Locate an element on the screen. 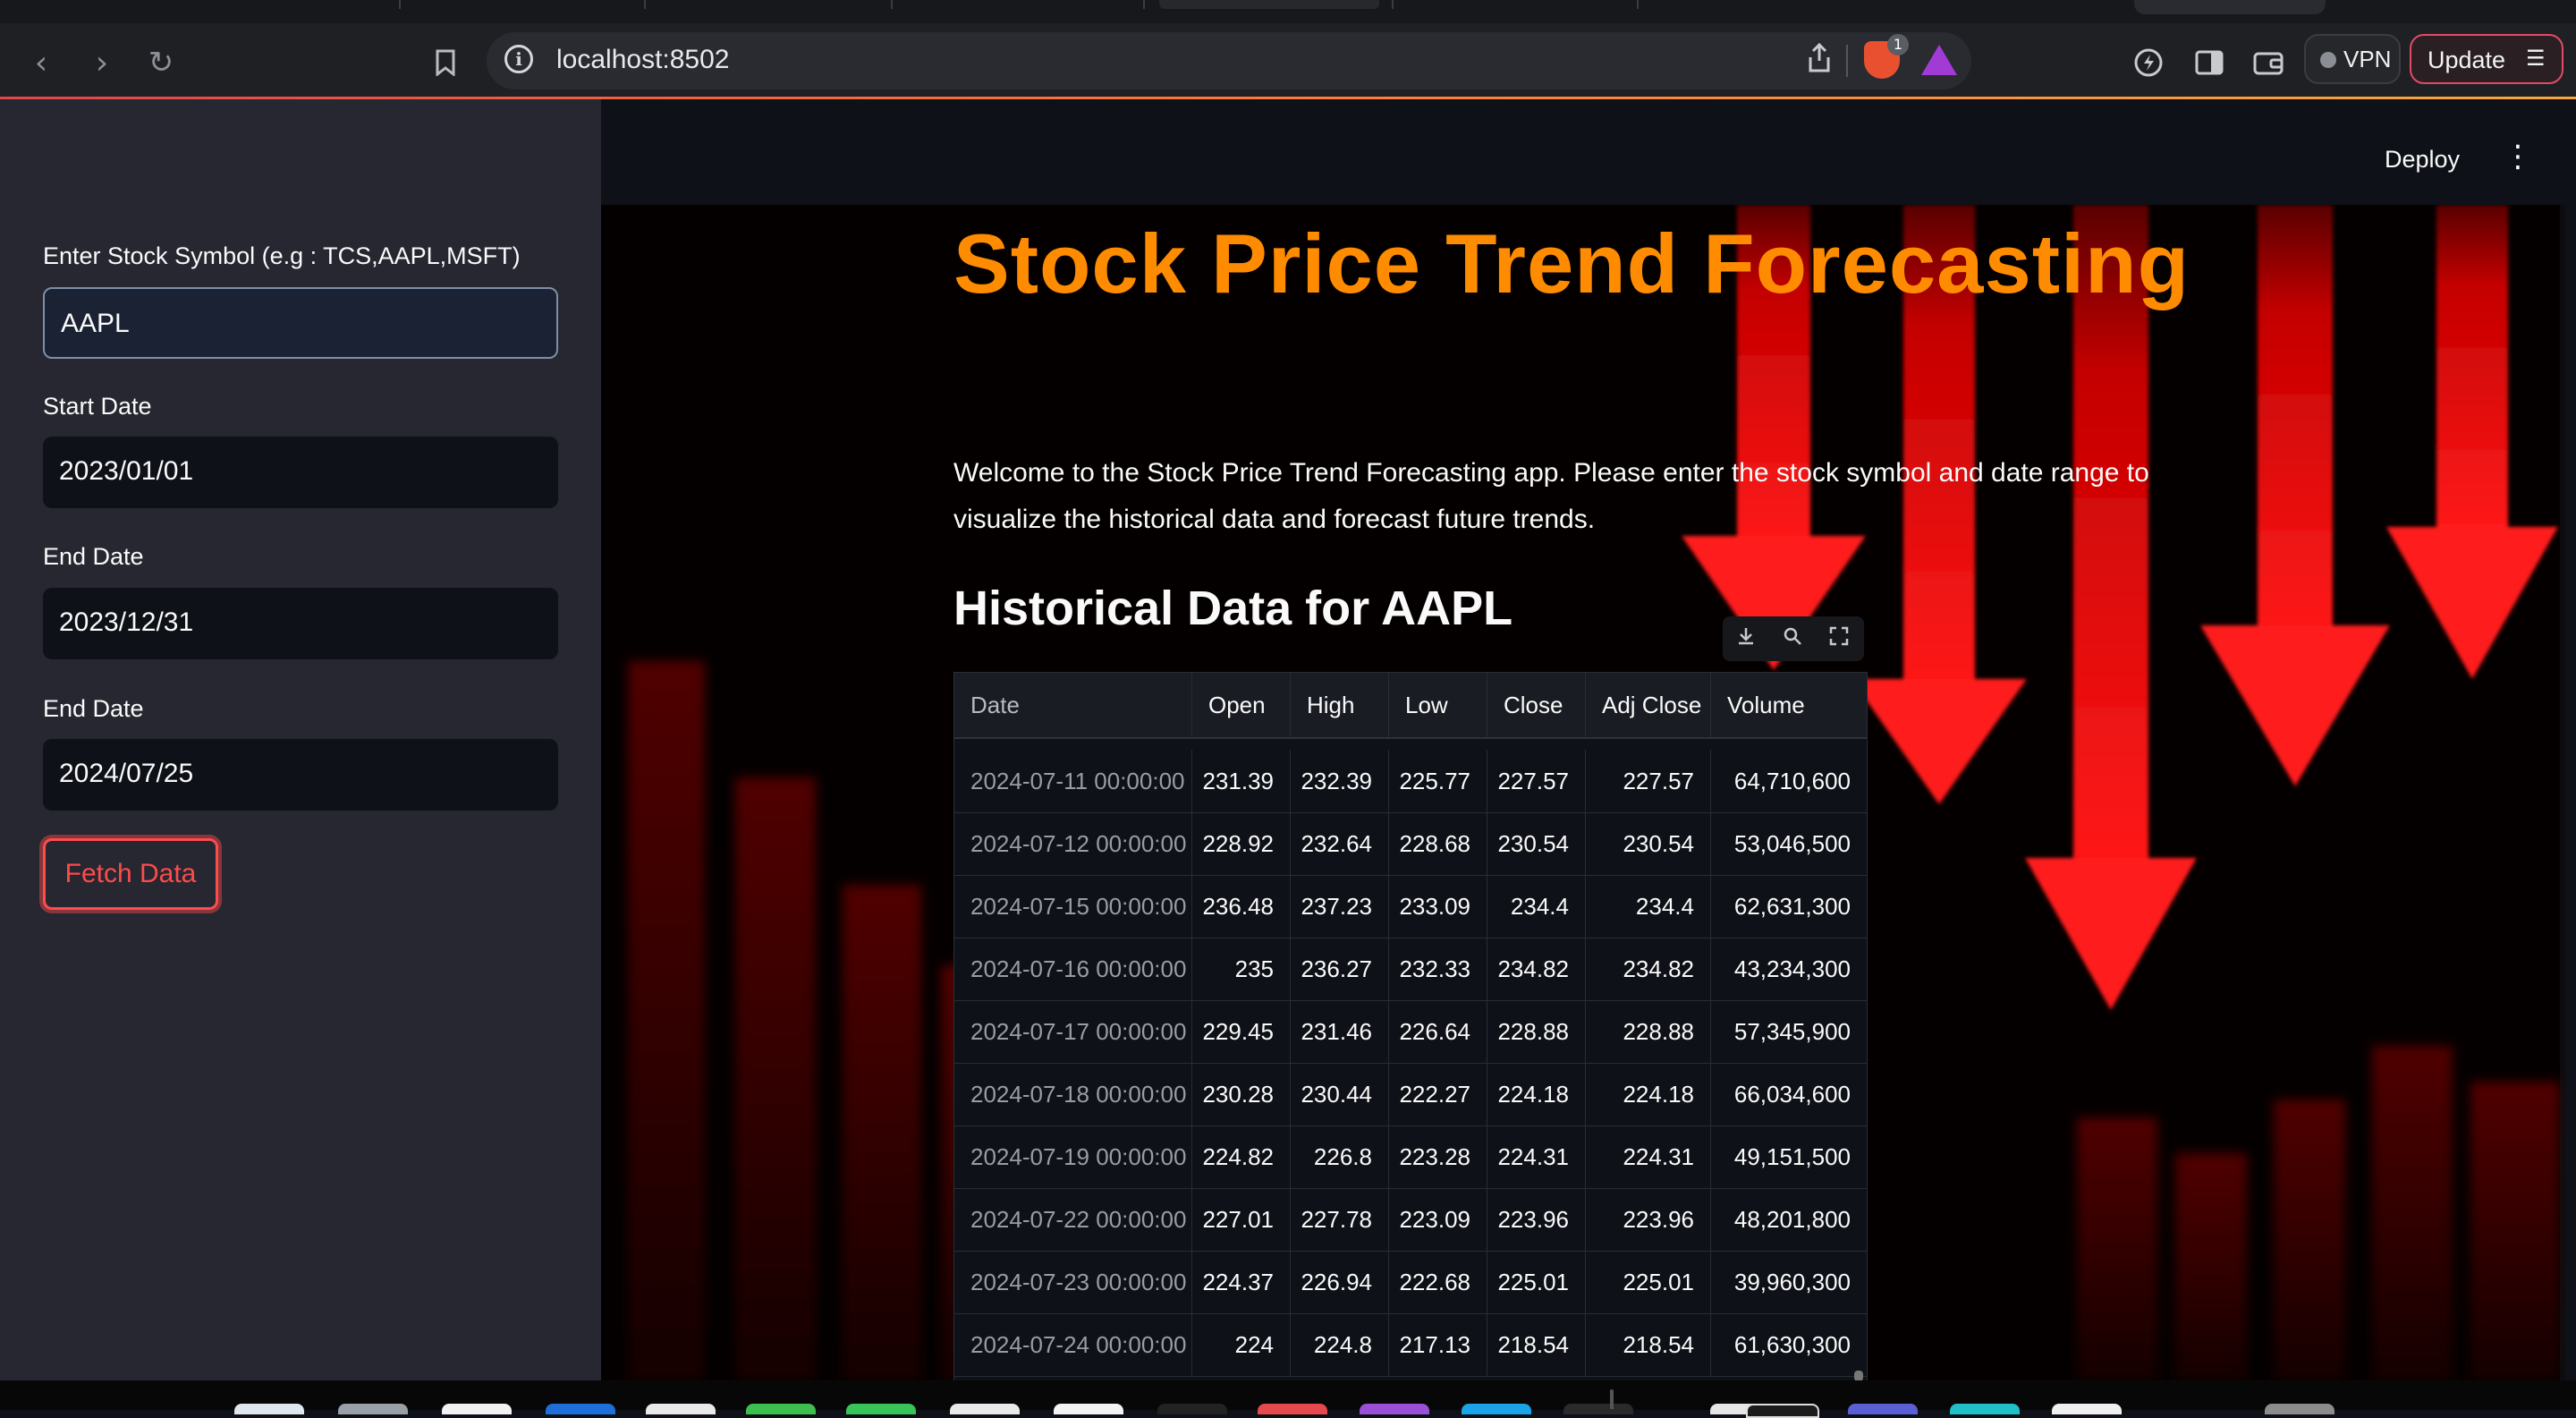 The width and height of the screenshot is (2576, 1418). end-date-input-2: 2024/07/25 is located at coordinates (300, 775).